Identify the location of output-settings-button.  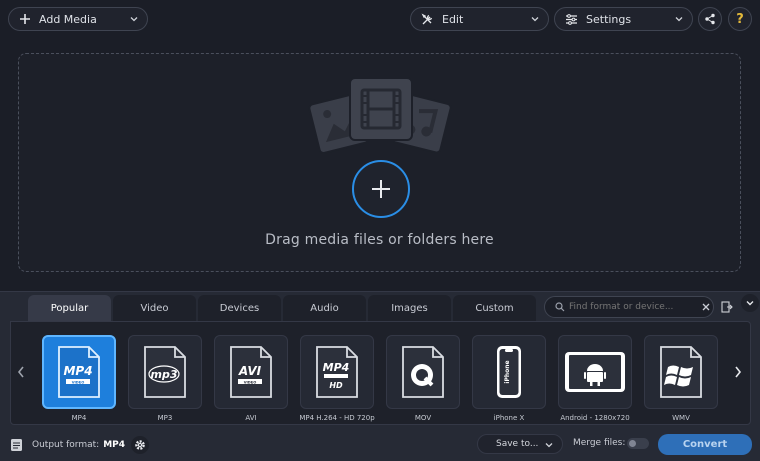
(140, 445).